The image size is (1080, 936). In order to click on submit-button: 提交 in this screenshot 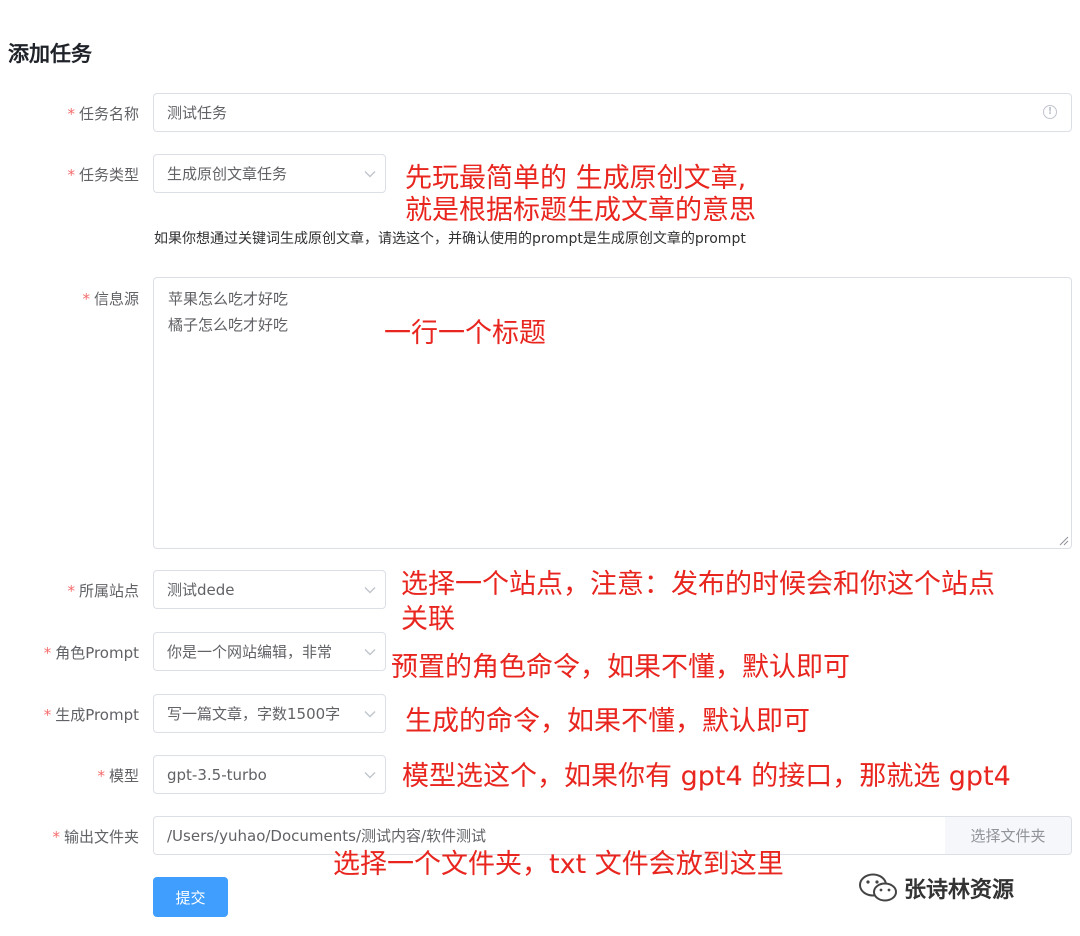, I will do `click(190, 897)`.